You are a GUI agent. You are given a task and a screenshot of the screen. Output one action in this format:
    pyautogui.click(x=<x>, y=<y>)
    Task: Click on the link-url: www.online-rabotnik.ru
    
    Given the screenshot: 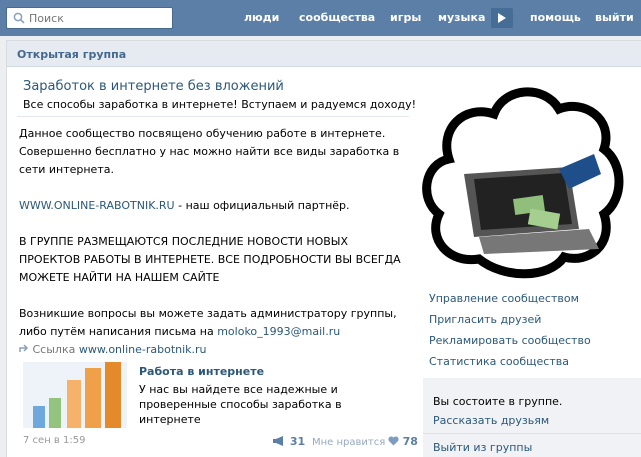 What is the action you would take?
    pyautogui.click(x=143, y=349)
    